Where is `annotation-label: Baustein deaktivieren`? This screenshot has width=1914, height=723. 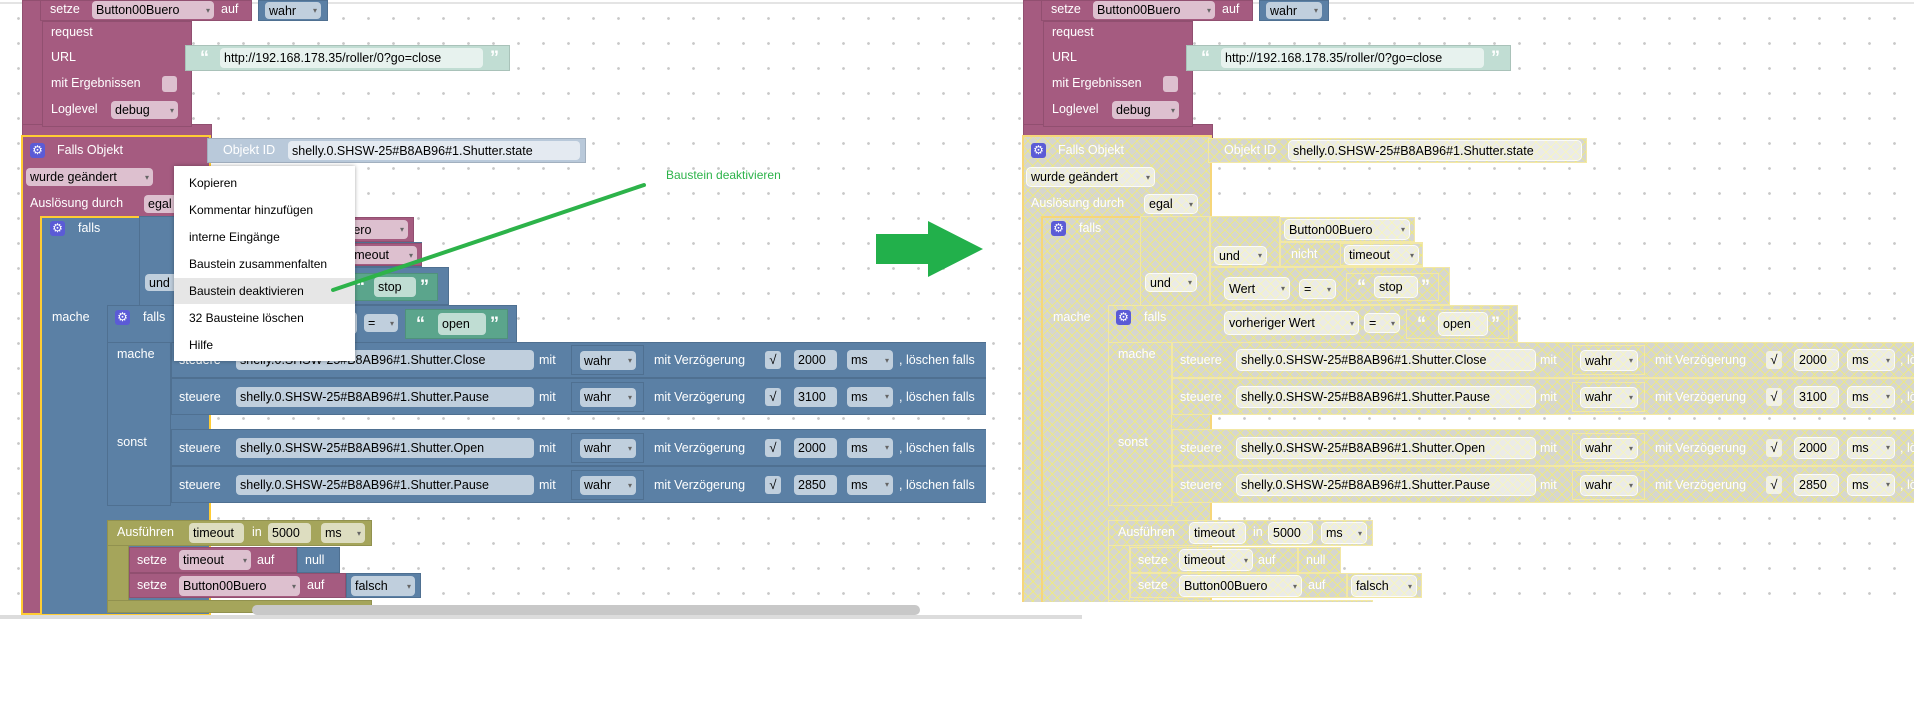
annotation-label: Baustein deaktivieren is located at coordinates (723, 175).